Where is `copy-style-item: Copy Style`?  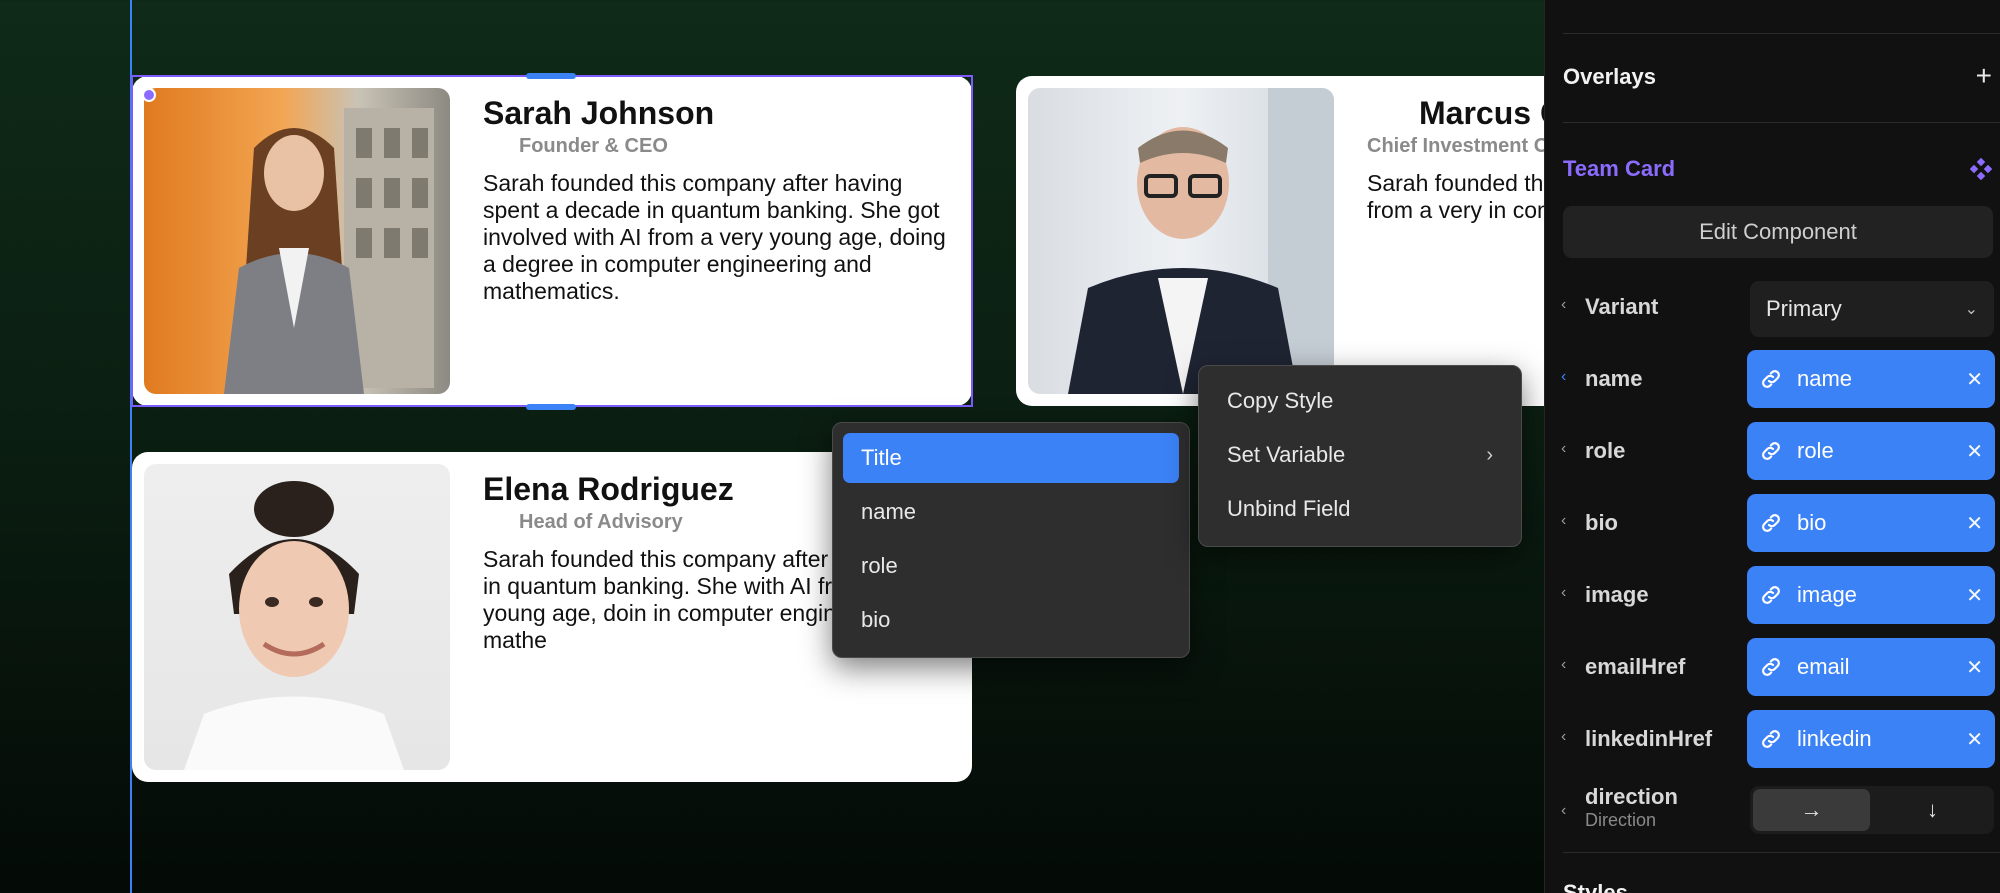 copy-style-item: Copy Style is located at coordinates (1360, 401).